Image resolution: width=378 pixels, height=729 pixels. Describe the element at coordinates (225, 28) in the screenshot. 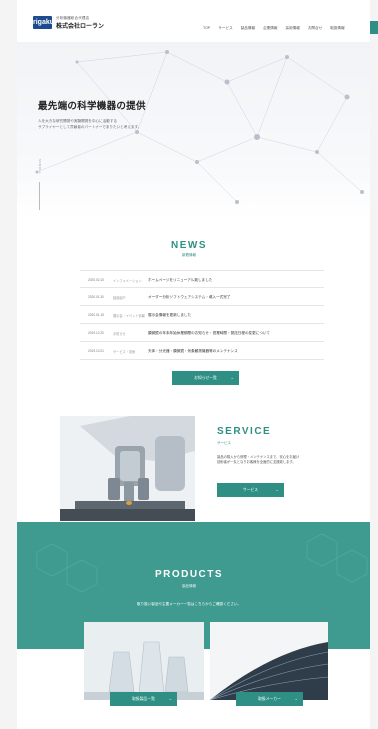

I see `nav-item-service: サービス` at that location.